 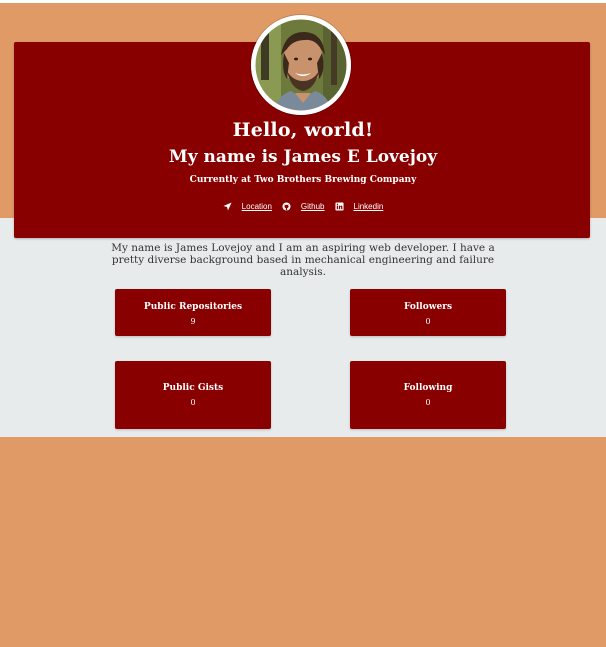 I want to click on avatar, so click(x=301, y=65).